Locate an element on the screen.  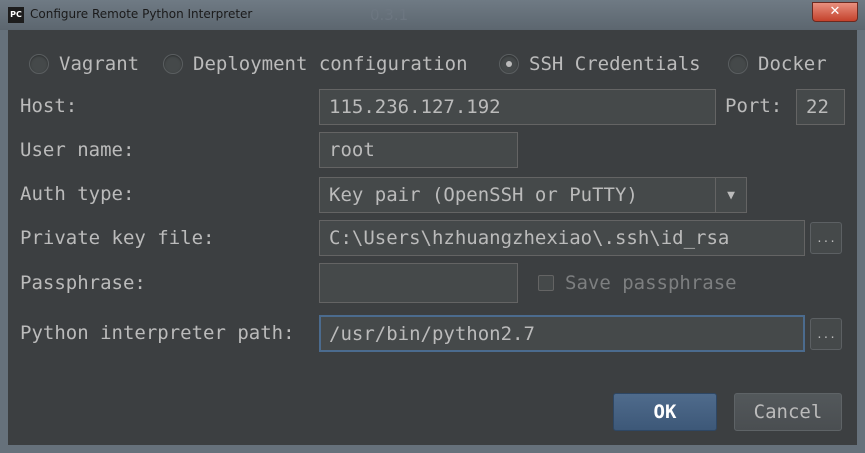
close-icon: ✕ is located at coordinates (835, 11).